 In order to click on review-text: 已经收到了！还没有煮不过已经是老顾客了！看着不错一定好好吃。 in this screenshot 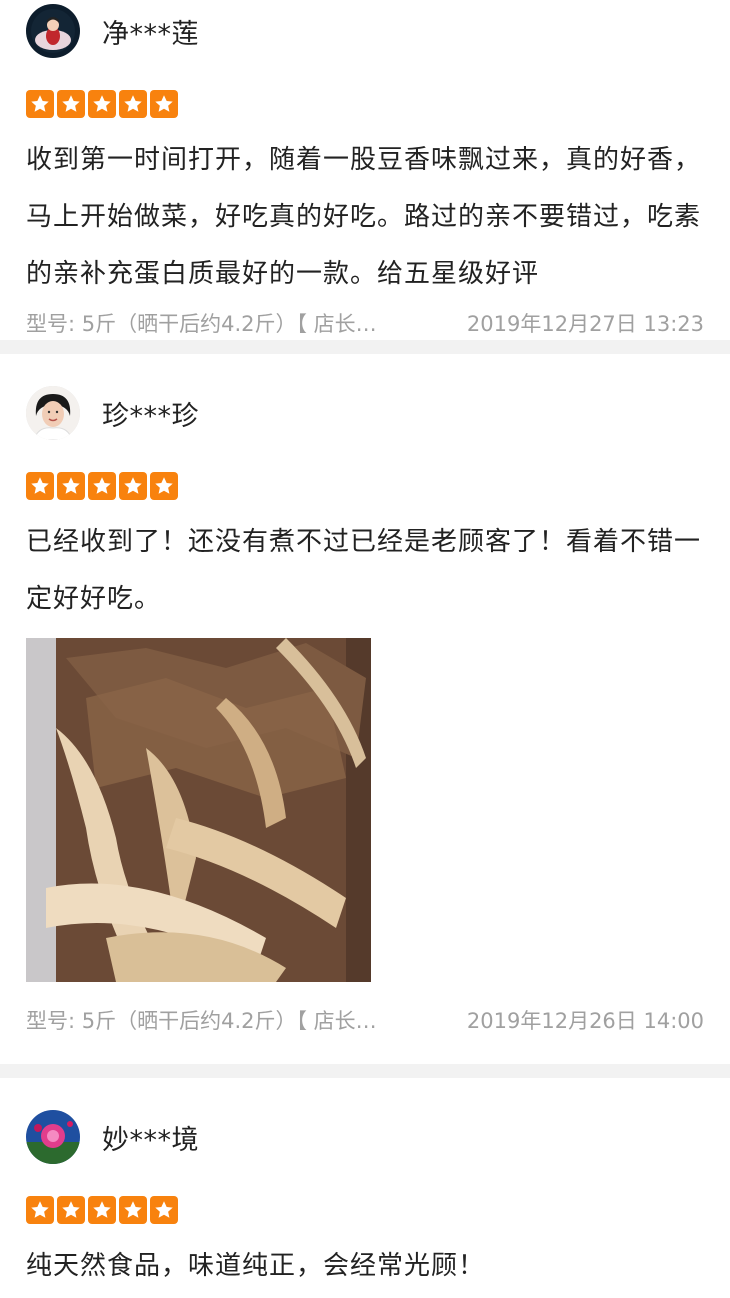, I will do `click(364, 570)`.